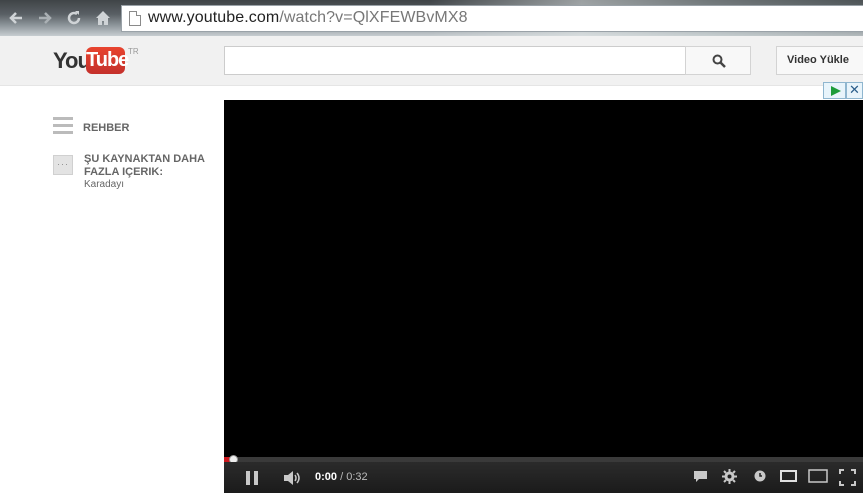 The height and width of the screenshot is (493, 863). Describe the element at coordinates (357, 477) in the screenshot. I see `duration: 0:32` at that location.